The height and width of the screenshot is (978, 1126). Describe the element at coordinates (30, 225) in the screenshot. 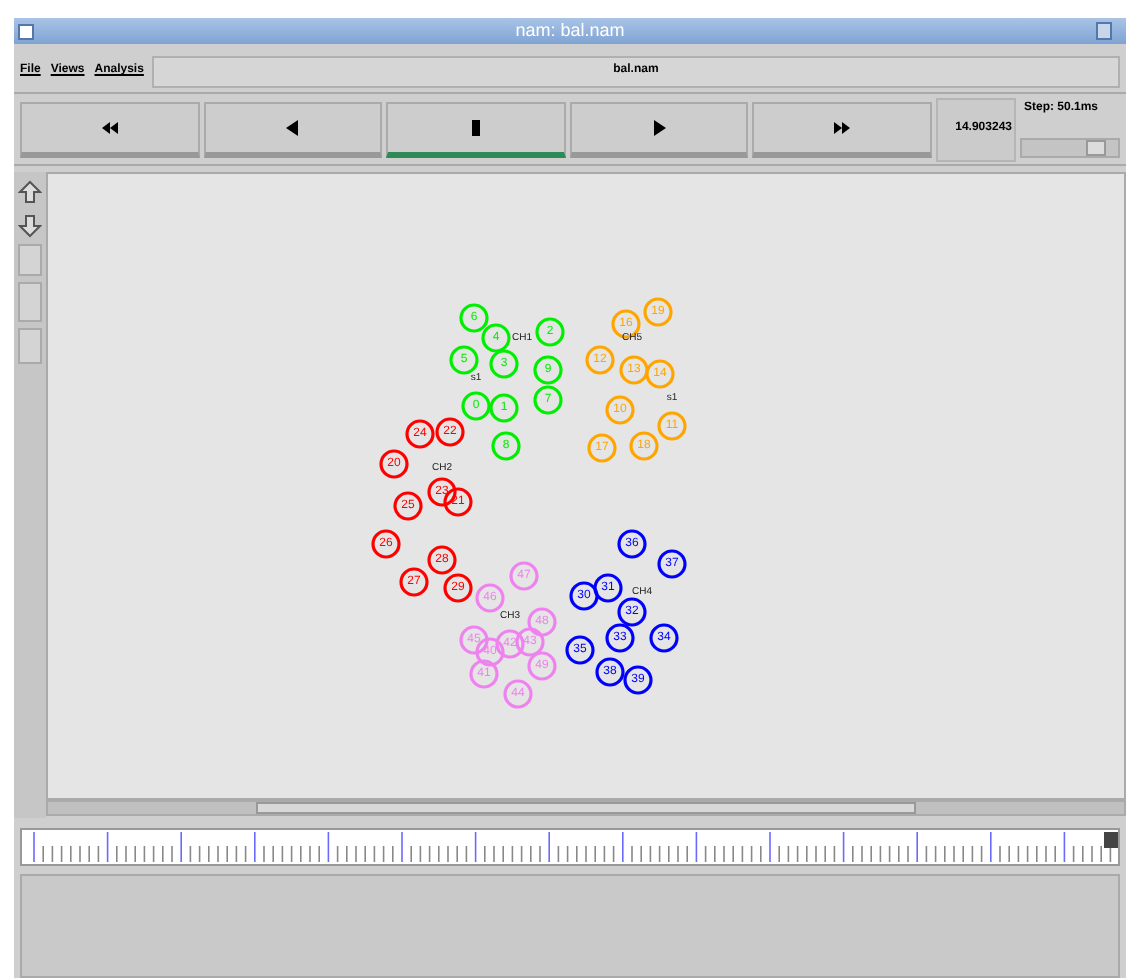

I see `zoom-out-icon` at that location.